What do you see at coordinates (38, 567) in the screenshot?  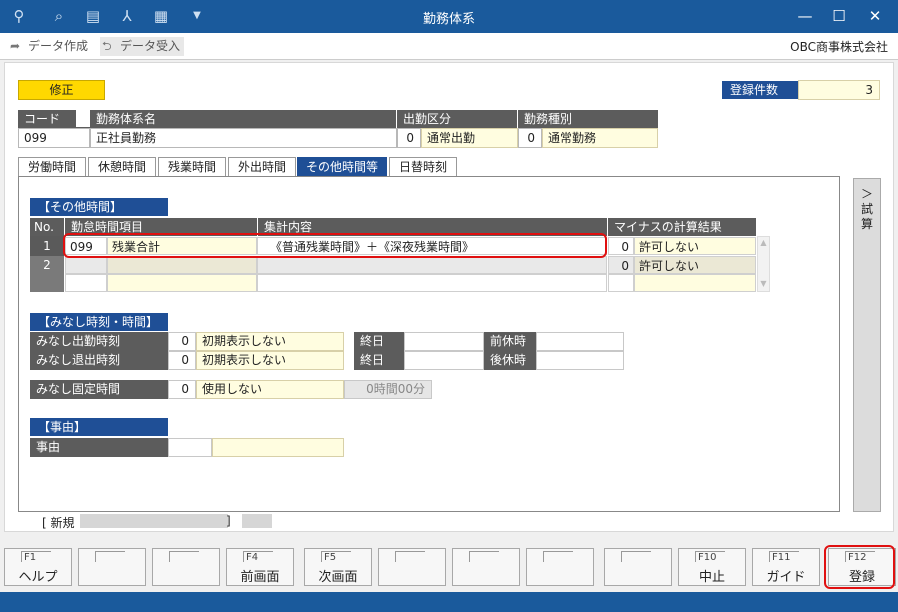 I see `f1-help-button: F1 ヘルプ` at bounding box center [38, 567].